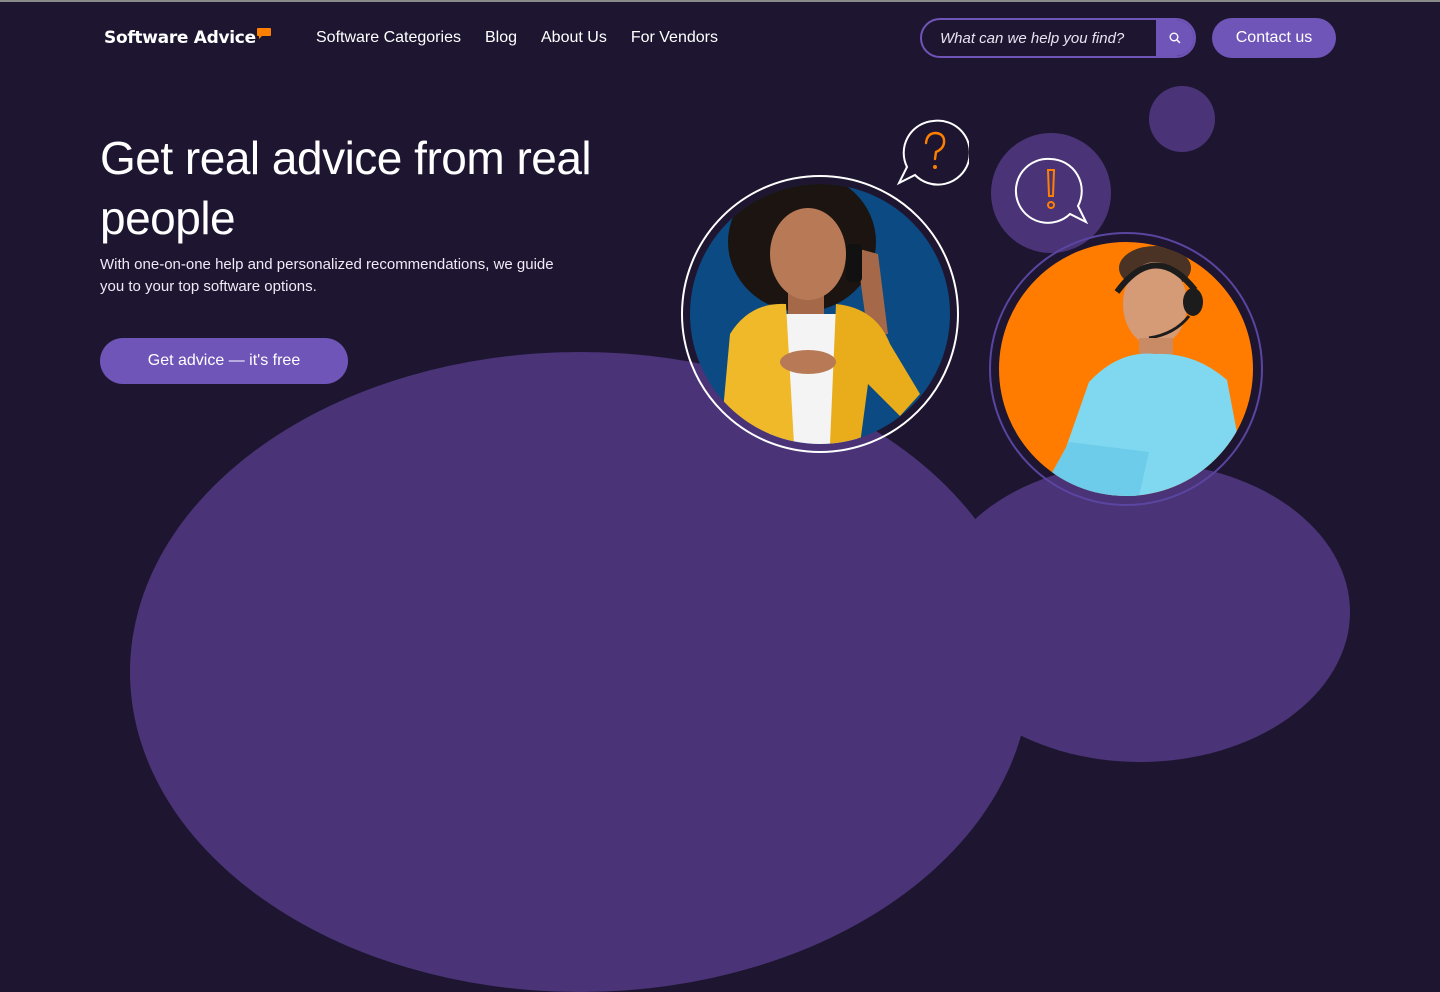 This screenshot has height=992, width=1440. What do you see at coordinates (180, 38) in the screenshot?
I see `logo-wordmark: Software Advice` at bounding box center [180, 38].